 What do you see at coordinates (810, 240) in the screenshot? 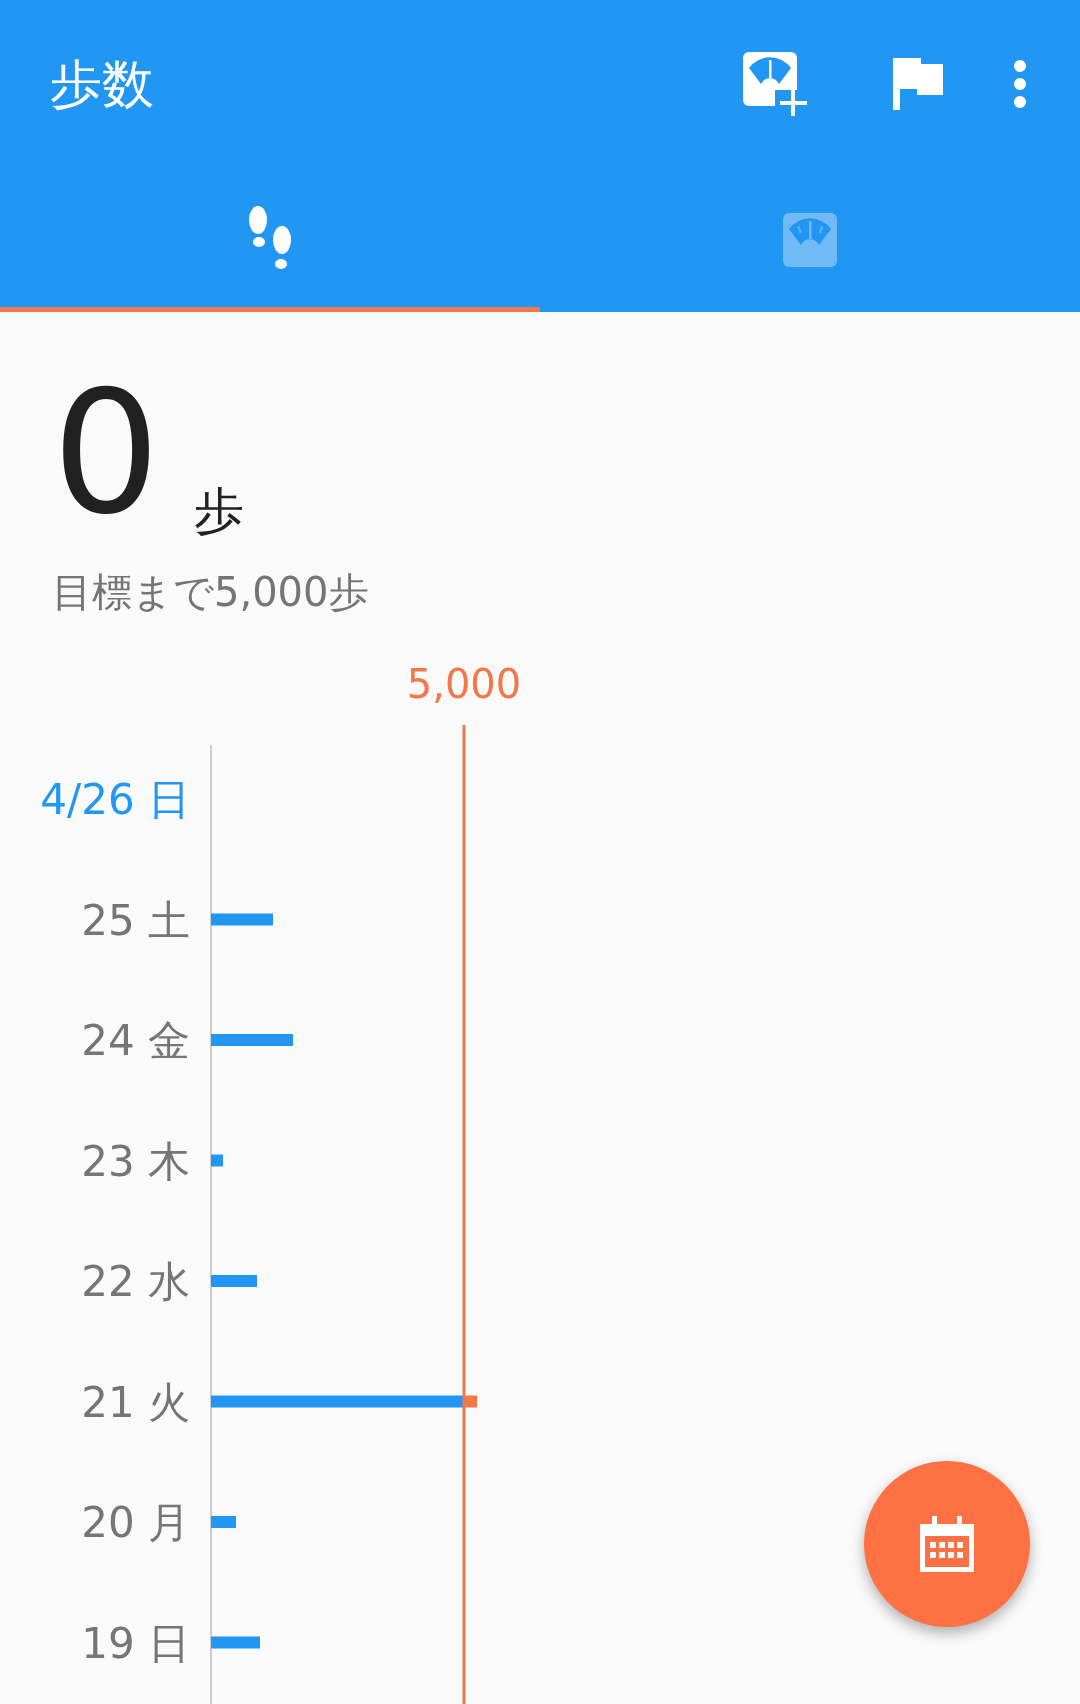
I see `scale-icon` at bounding box center [810, 240].